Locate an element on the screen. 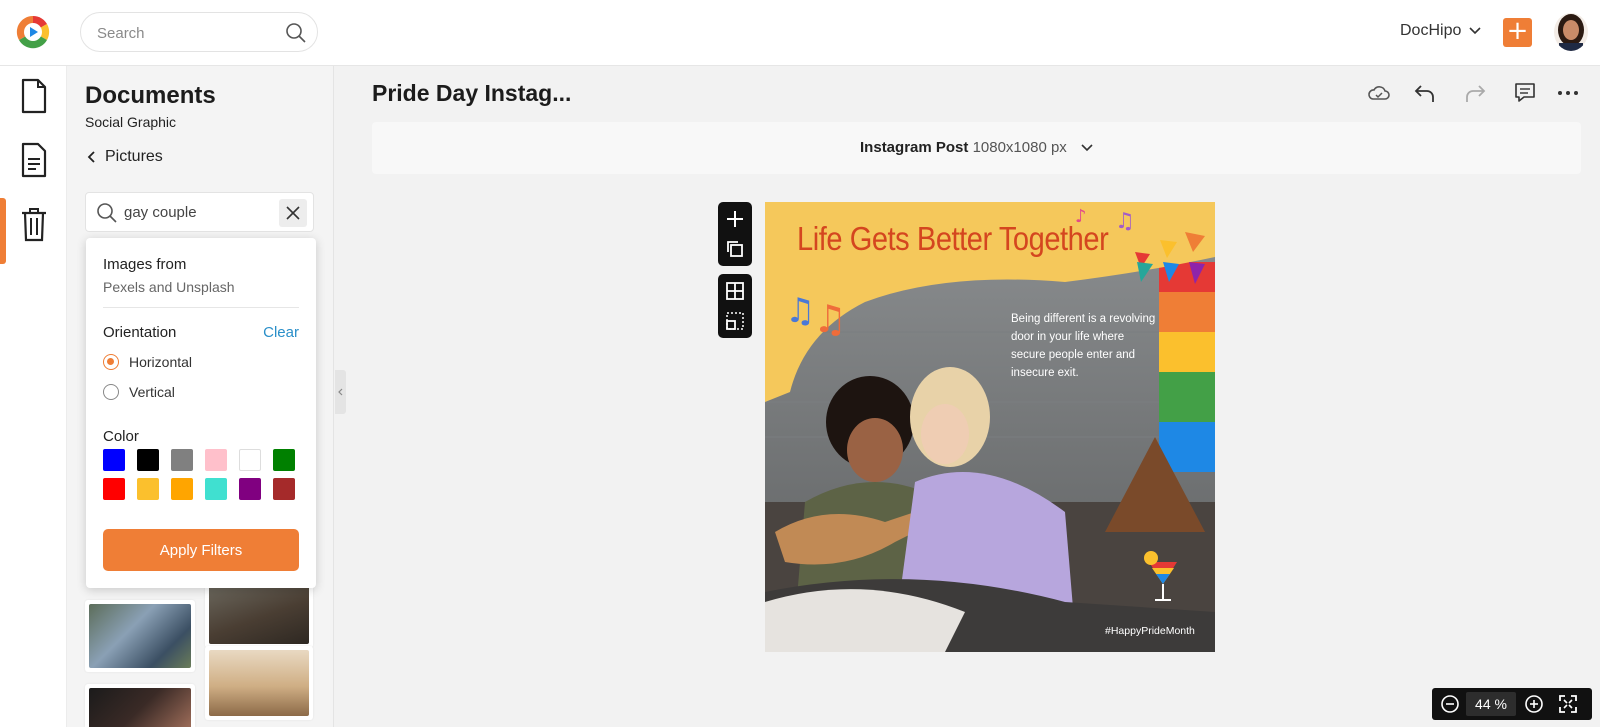 This screenshot has width=1600, height=727. resize-icon is located at coordinates (735, 321).